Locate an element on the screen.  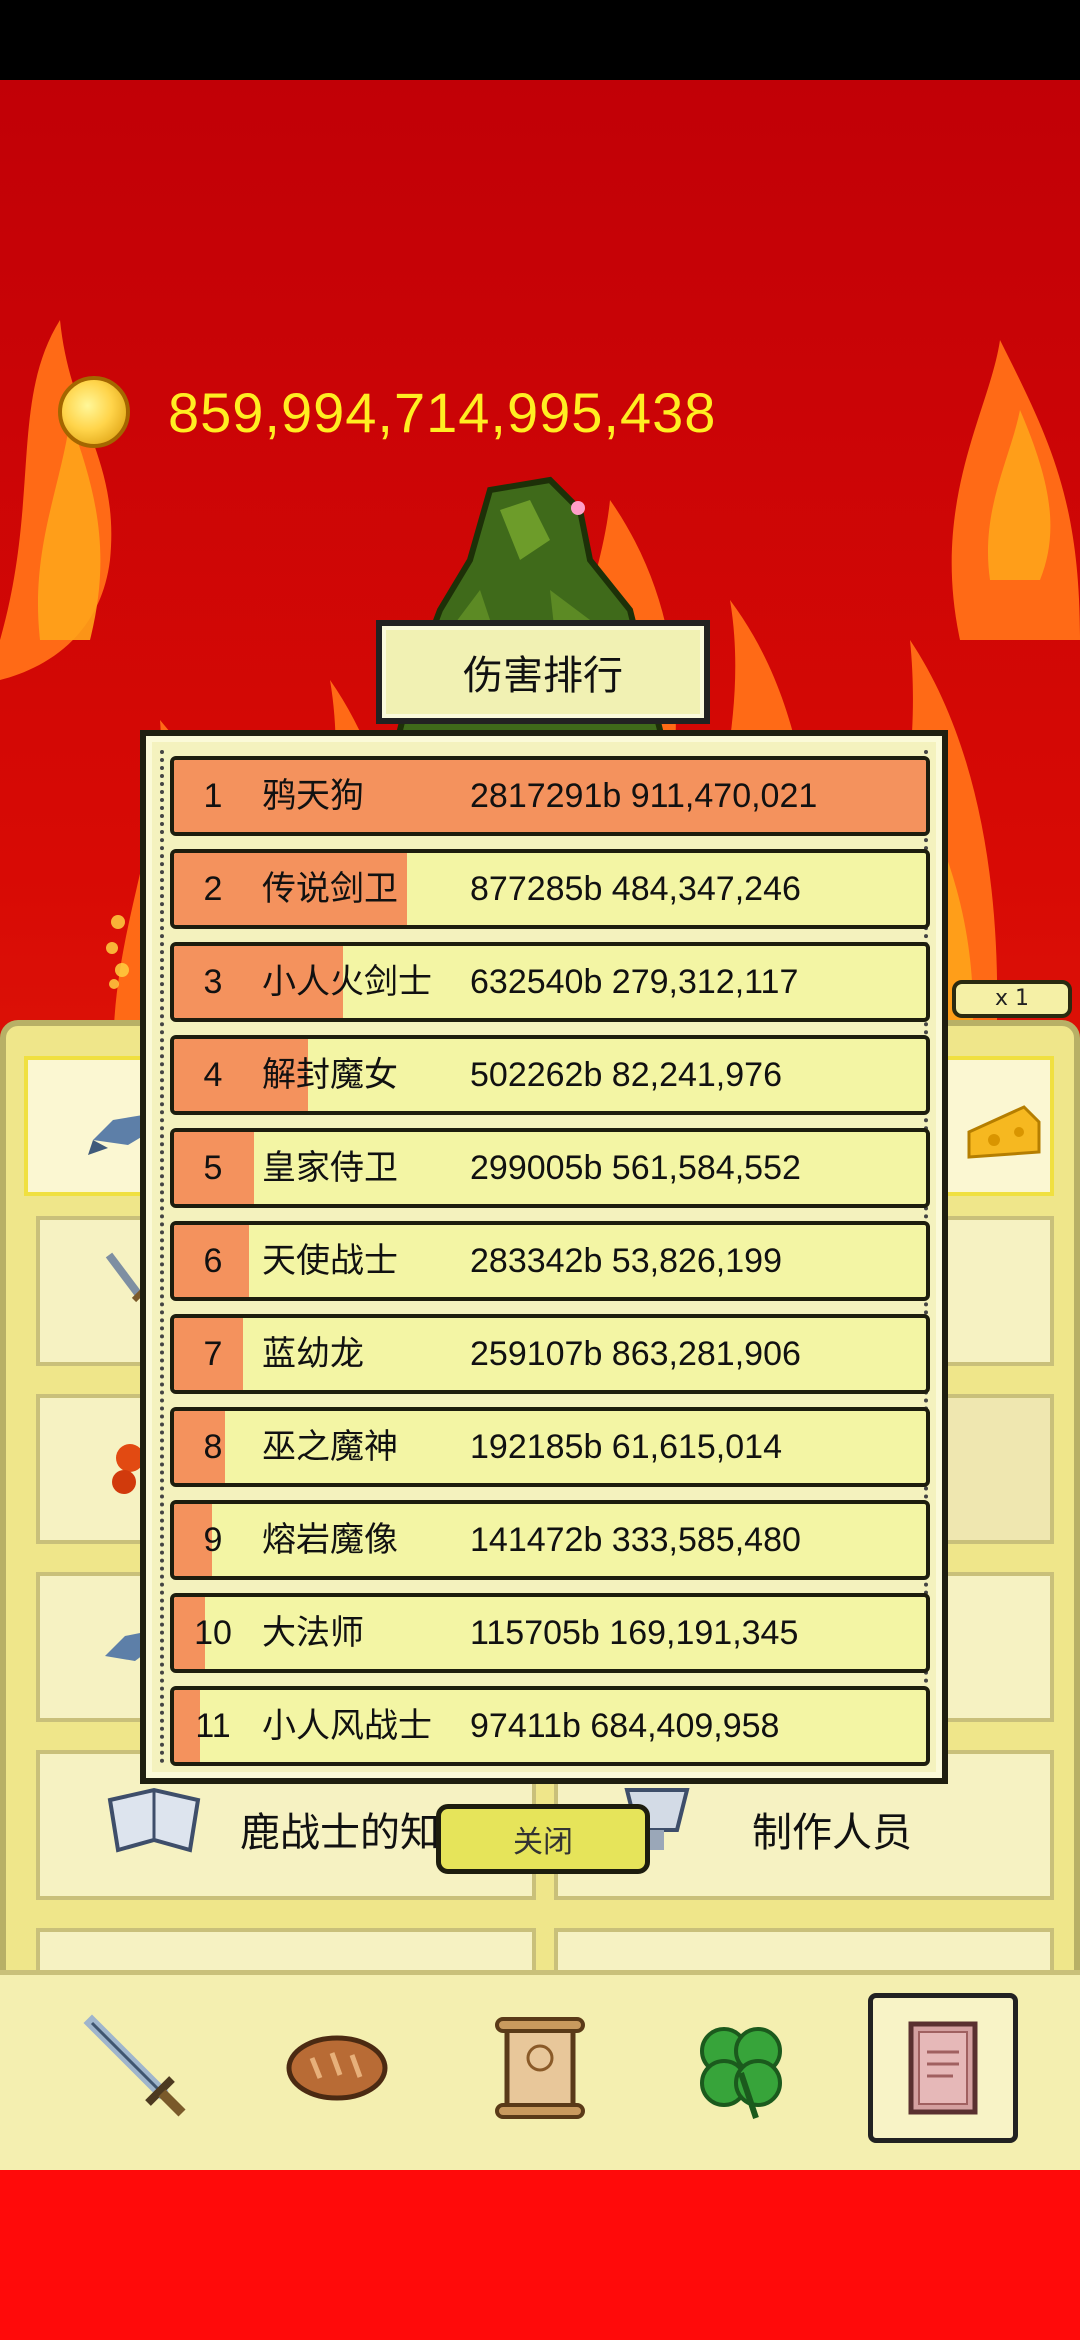
rank-number: 6 is located at coordinates (213, 1261).